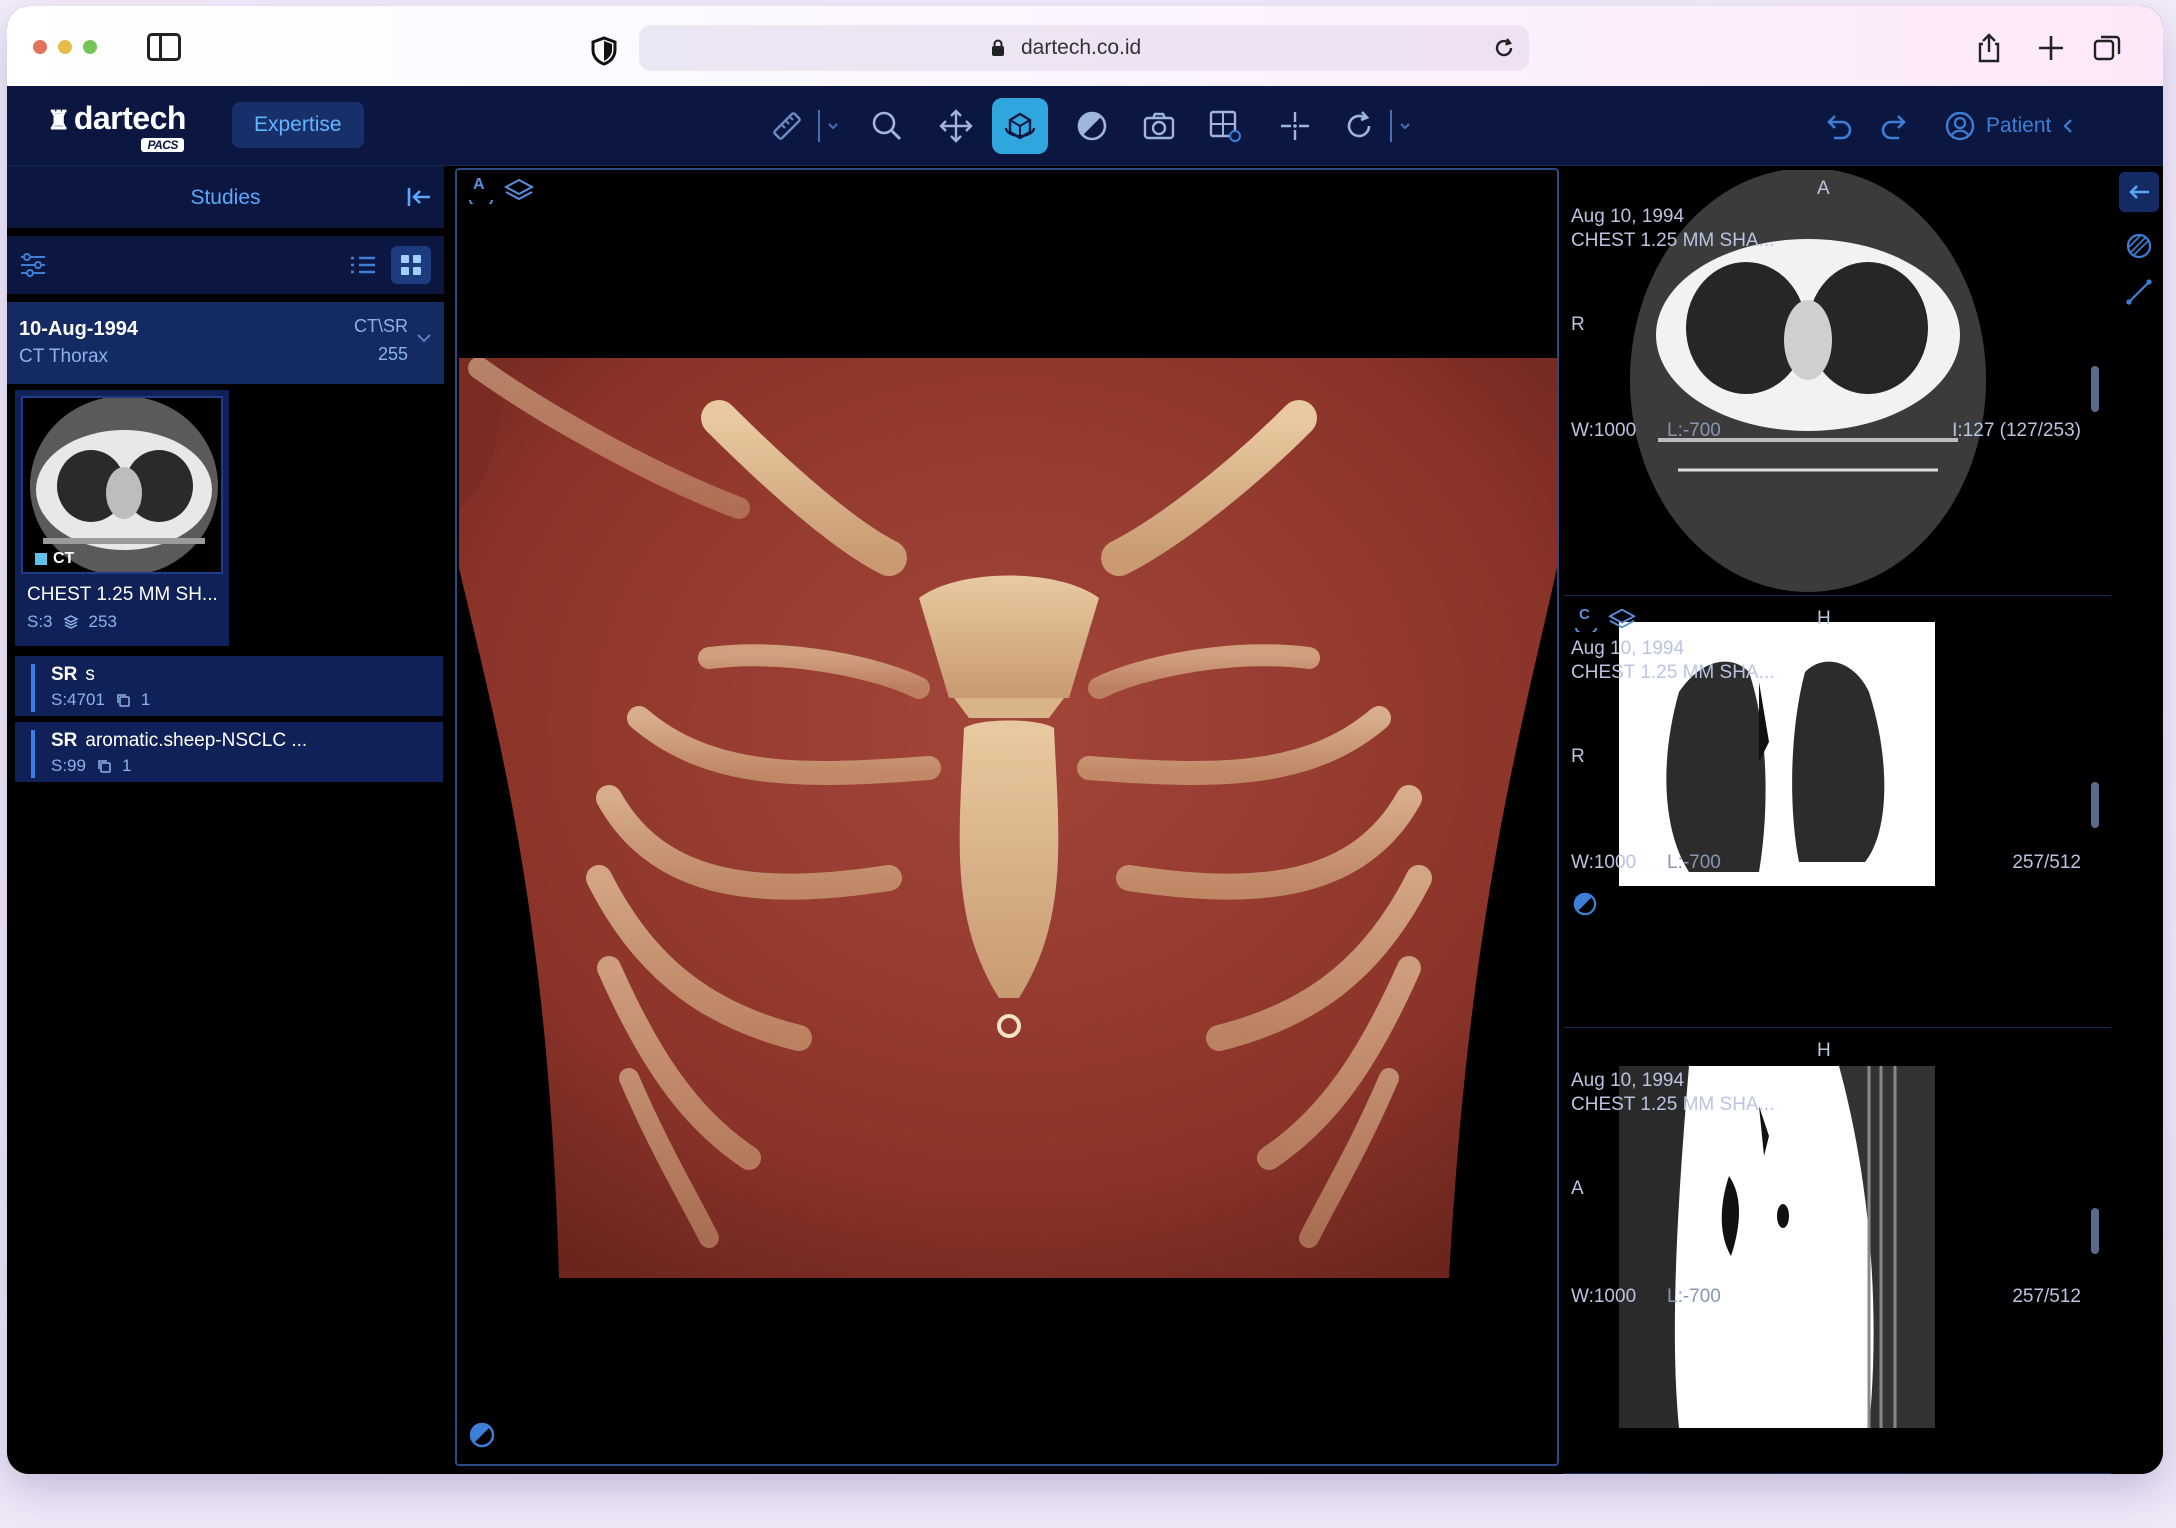  Describe the element at coordinates (1960, 126) in the screenshot. I see `user-icon` at that location.